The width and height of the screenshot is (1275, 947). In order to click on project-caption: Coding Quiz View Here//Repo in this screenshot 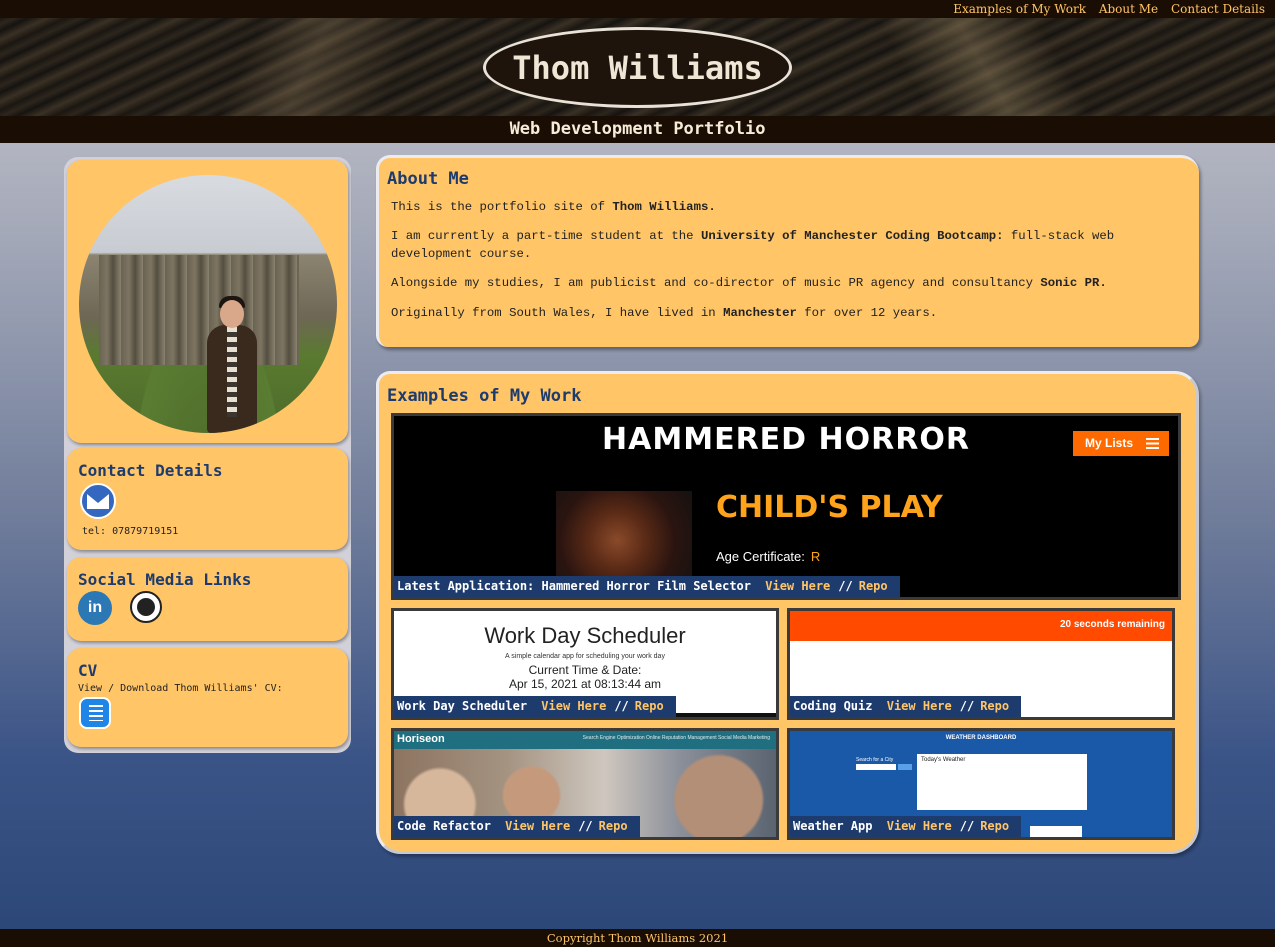, I will do `click(906, 706)`.